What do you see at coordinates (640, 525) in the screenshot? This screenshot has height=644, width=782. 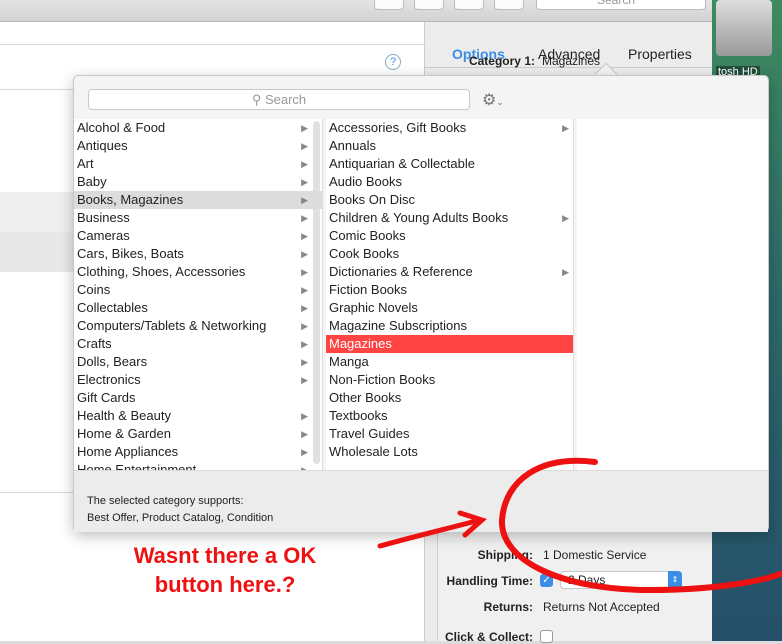 I see `annotation-circle` at bounding box center [640, 525].